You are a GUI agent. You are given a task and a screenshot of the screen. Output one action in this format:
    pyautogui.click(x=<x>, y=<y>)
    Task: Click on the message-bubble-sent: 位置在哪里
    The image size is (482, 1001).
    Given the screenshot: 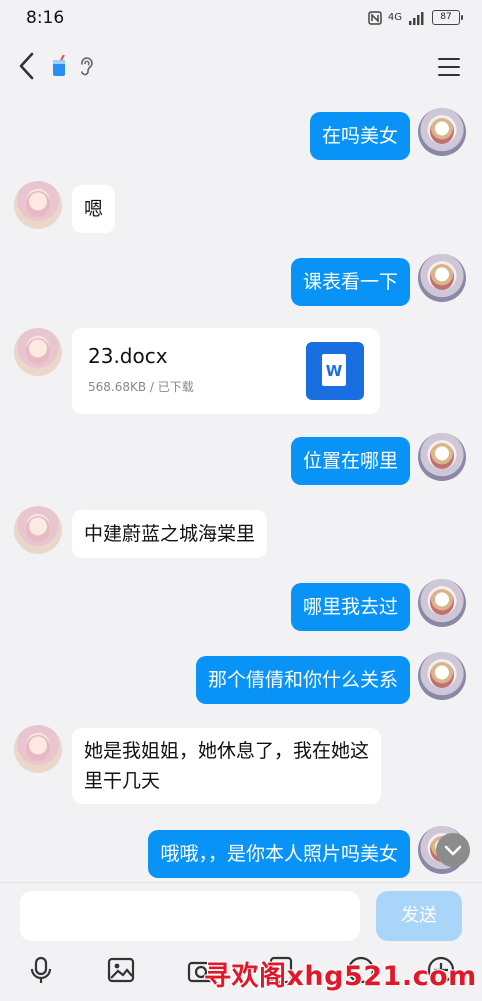 What is the action you would take?
    pyautogui.click(x=350, y=461)
    